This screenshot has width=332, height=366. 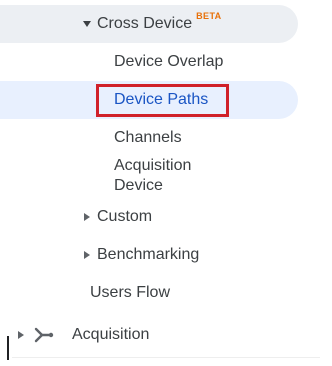 I want to click on sidebar-item-device-overlap: Device Overlap, so click(x=111, y=62).